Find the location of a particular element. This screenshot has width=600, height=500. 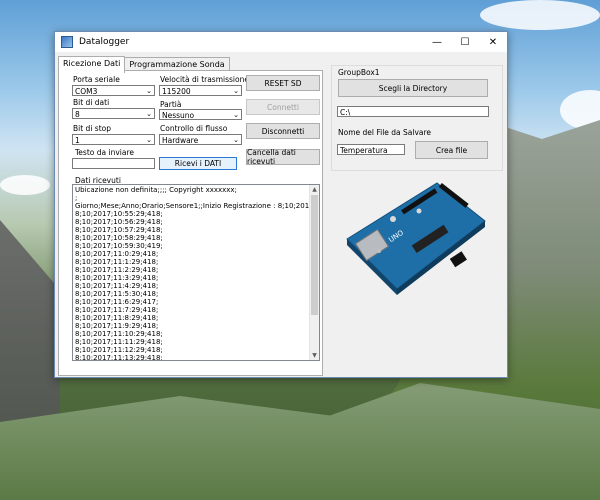

received-line: 8;10;2017;11:10:29;418; is located at coordinates (119, 334).